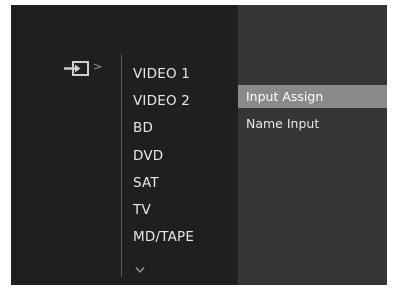 The height and width of the screenshot is (289, 393). Describe the element at coordinates (98, 66) in the screenshot. I see `chevron-right-icon: >` at that location.